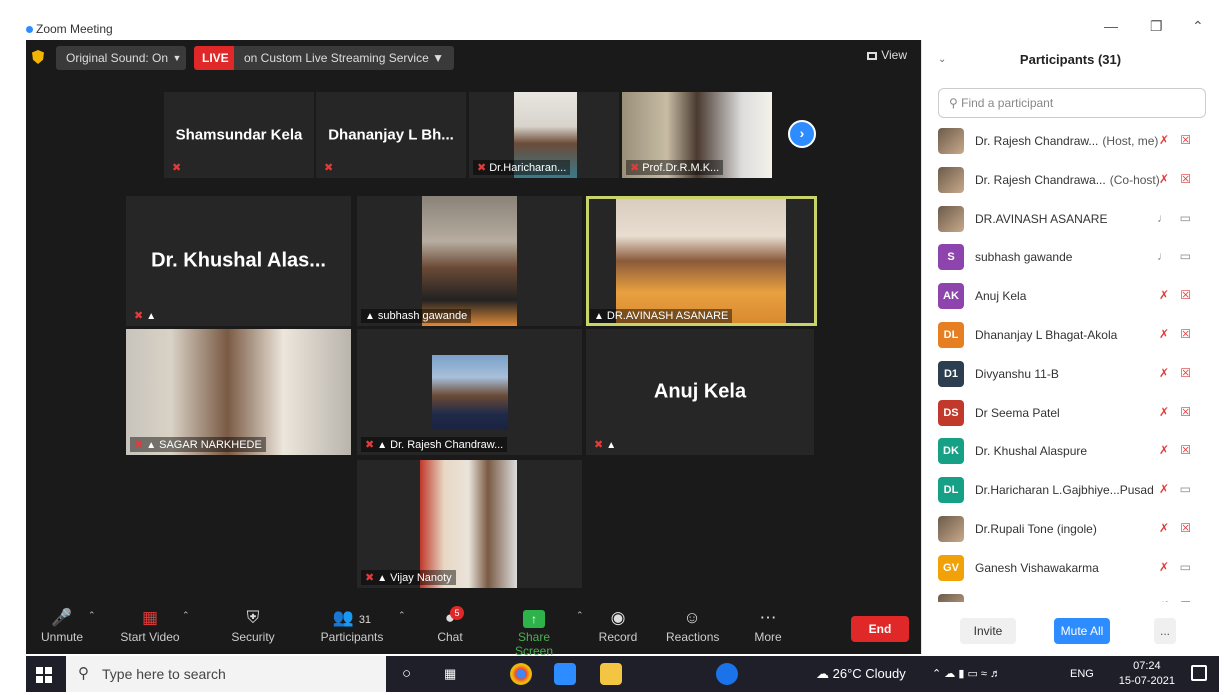 Image resolution: width=1232 pixels, height=695 pixels. I want to click on restore-icon: ❐, so click(1156, 26).